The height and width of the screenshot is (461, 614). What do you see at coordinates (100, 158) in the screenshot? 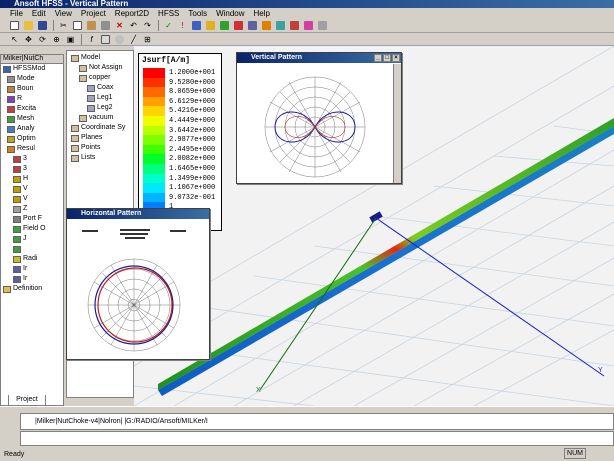
I see `model-tree-item: Lists` at bounding box center [100, 158].